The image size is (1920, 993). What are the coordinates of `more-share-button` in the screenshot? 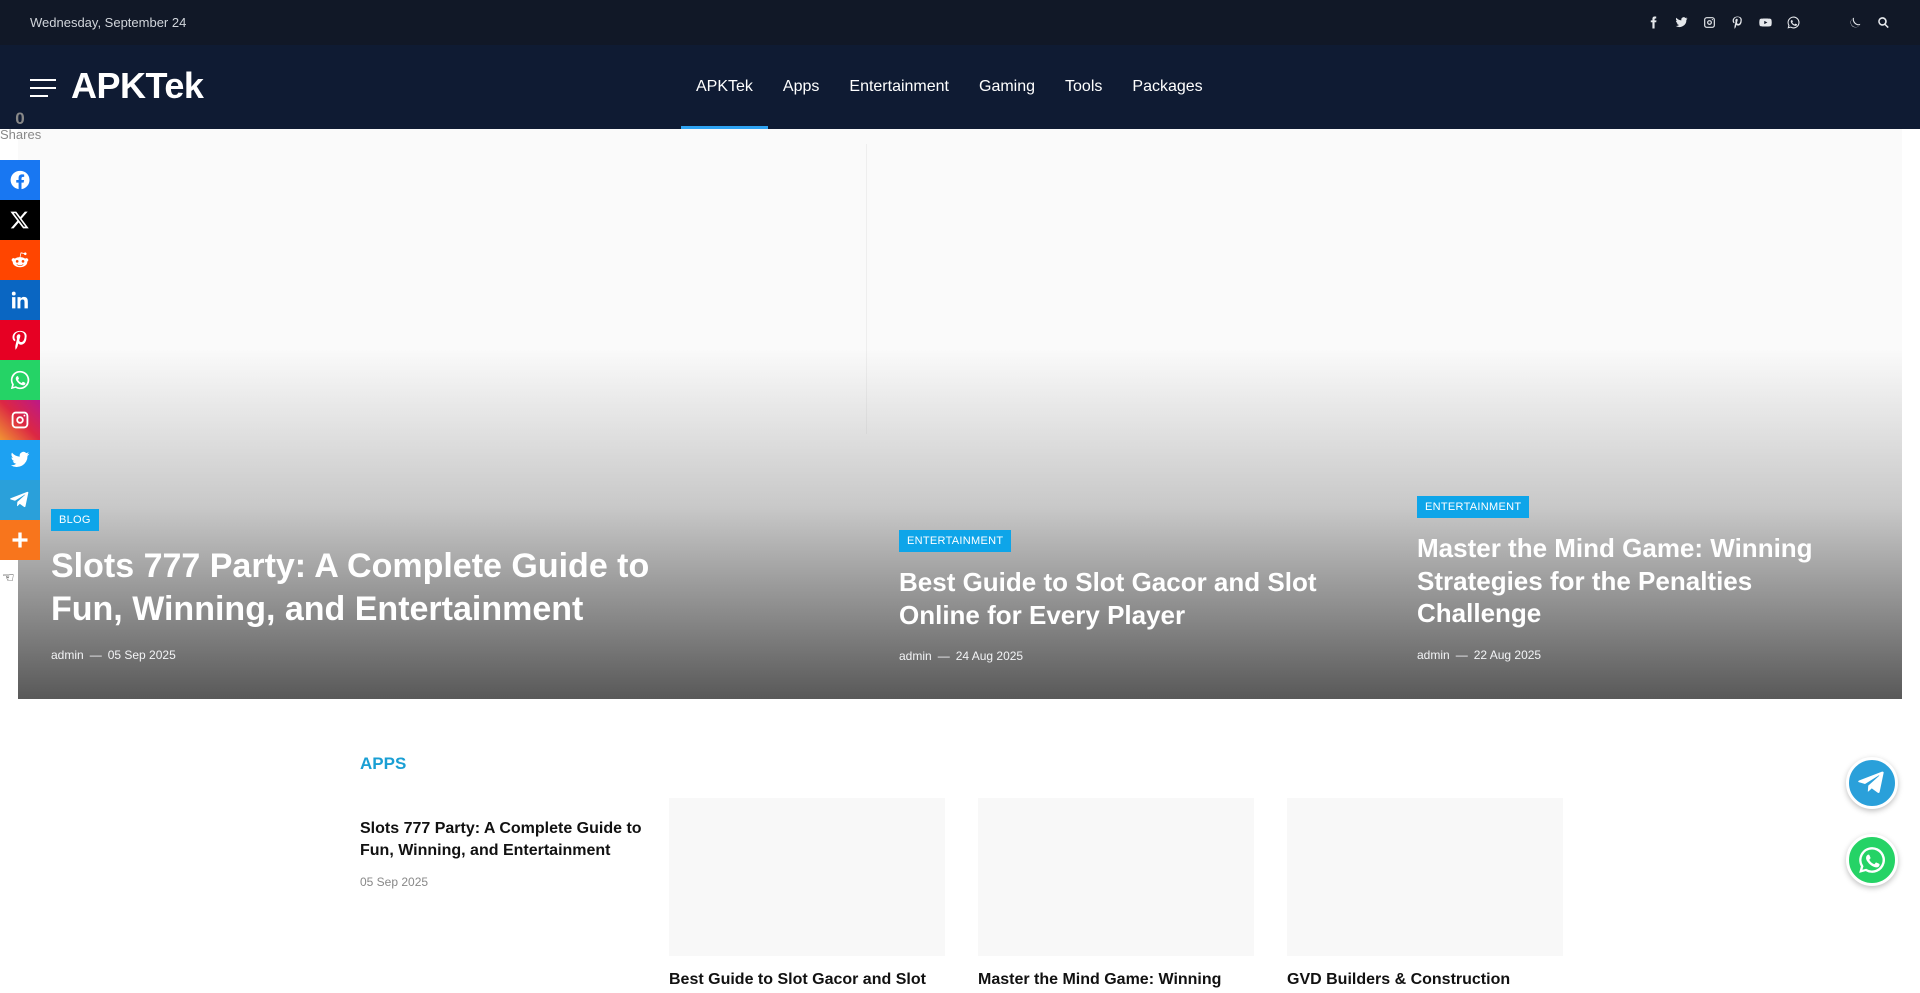 It's located at (20, 540).